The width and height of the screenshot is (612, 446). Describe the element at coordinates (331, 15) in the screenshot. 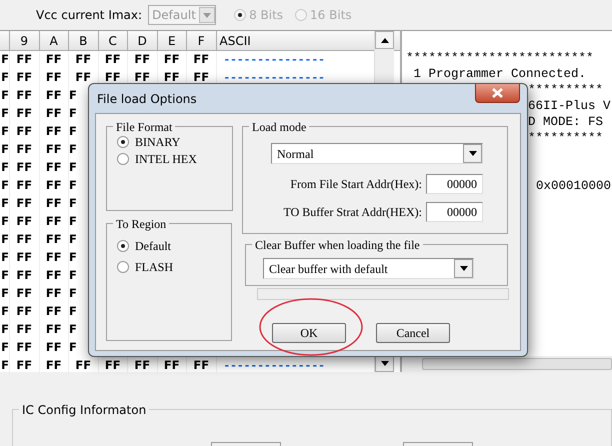

I see `radio-label: 16 Bits` at that location.